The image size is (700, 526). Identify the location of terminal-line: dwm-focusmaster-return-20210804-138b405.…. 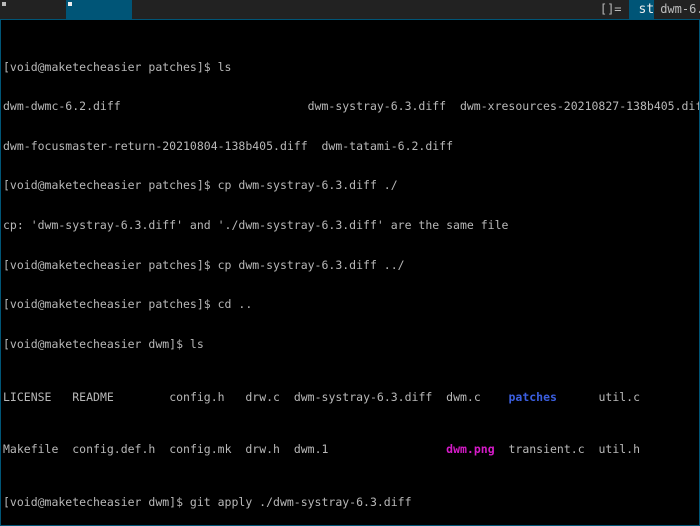
(228, 145).